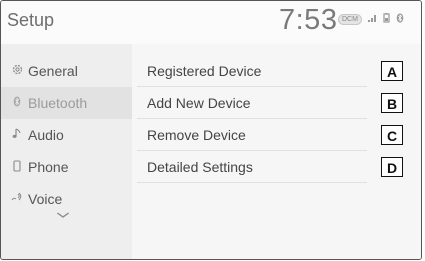  I want to click on music-note-icon, so click(17, 135).